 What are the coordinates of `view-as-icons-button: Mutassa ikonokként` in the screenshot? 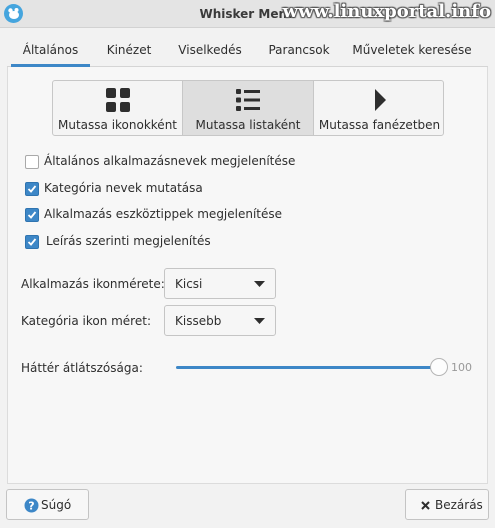 It's located at (118, 108).